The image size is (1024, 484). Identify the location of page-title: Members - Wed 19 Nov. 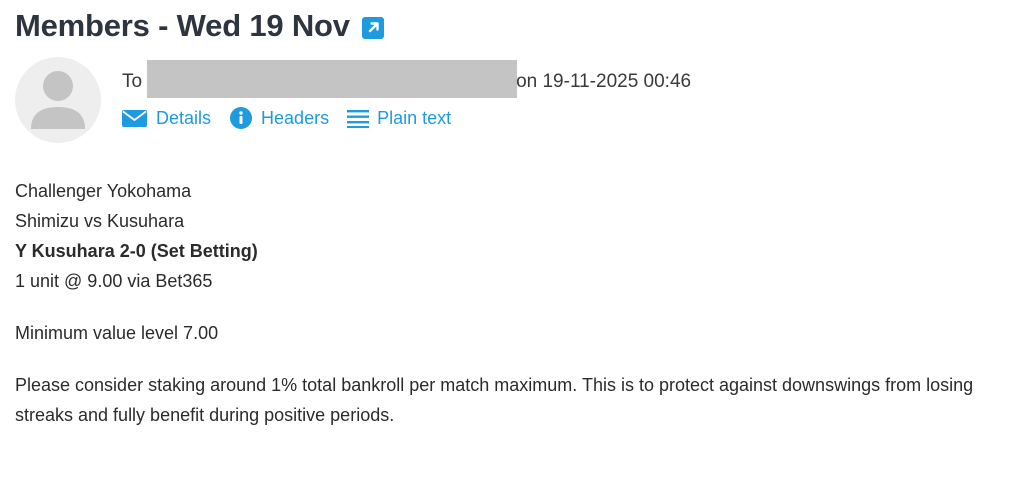
(199, 26).